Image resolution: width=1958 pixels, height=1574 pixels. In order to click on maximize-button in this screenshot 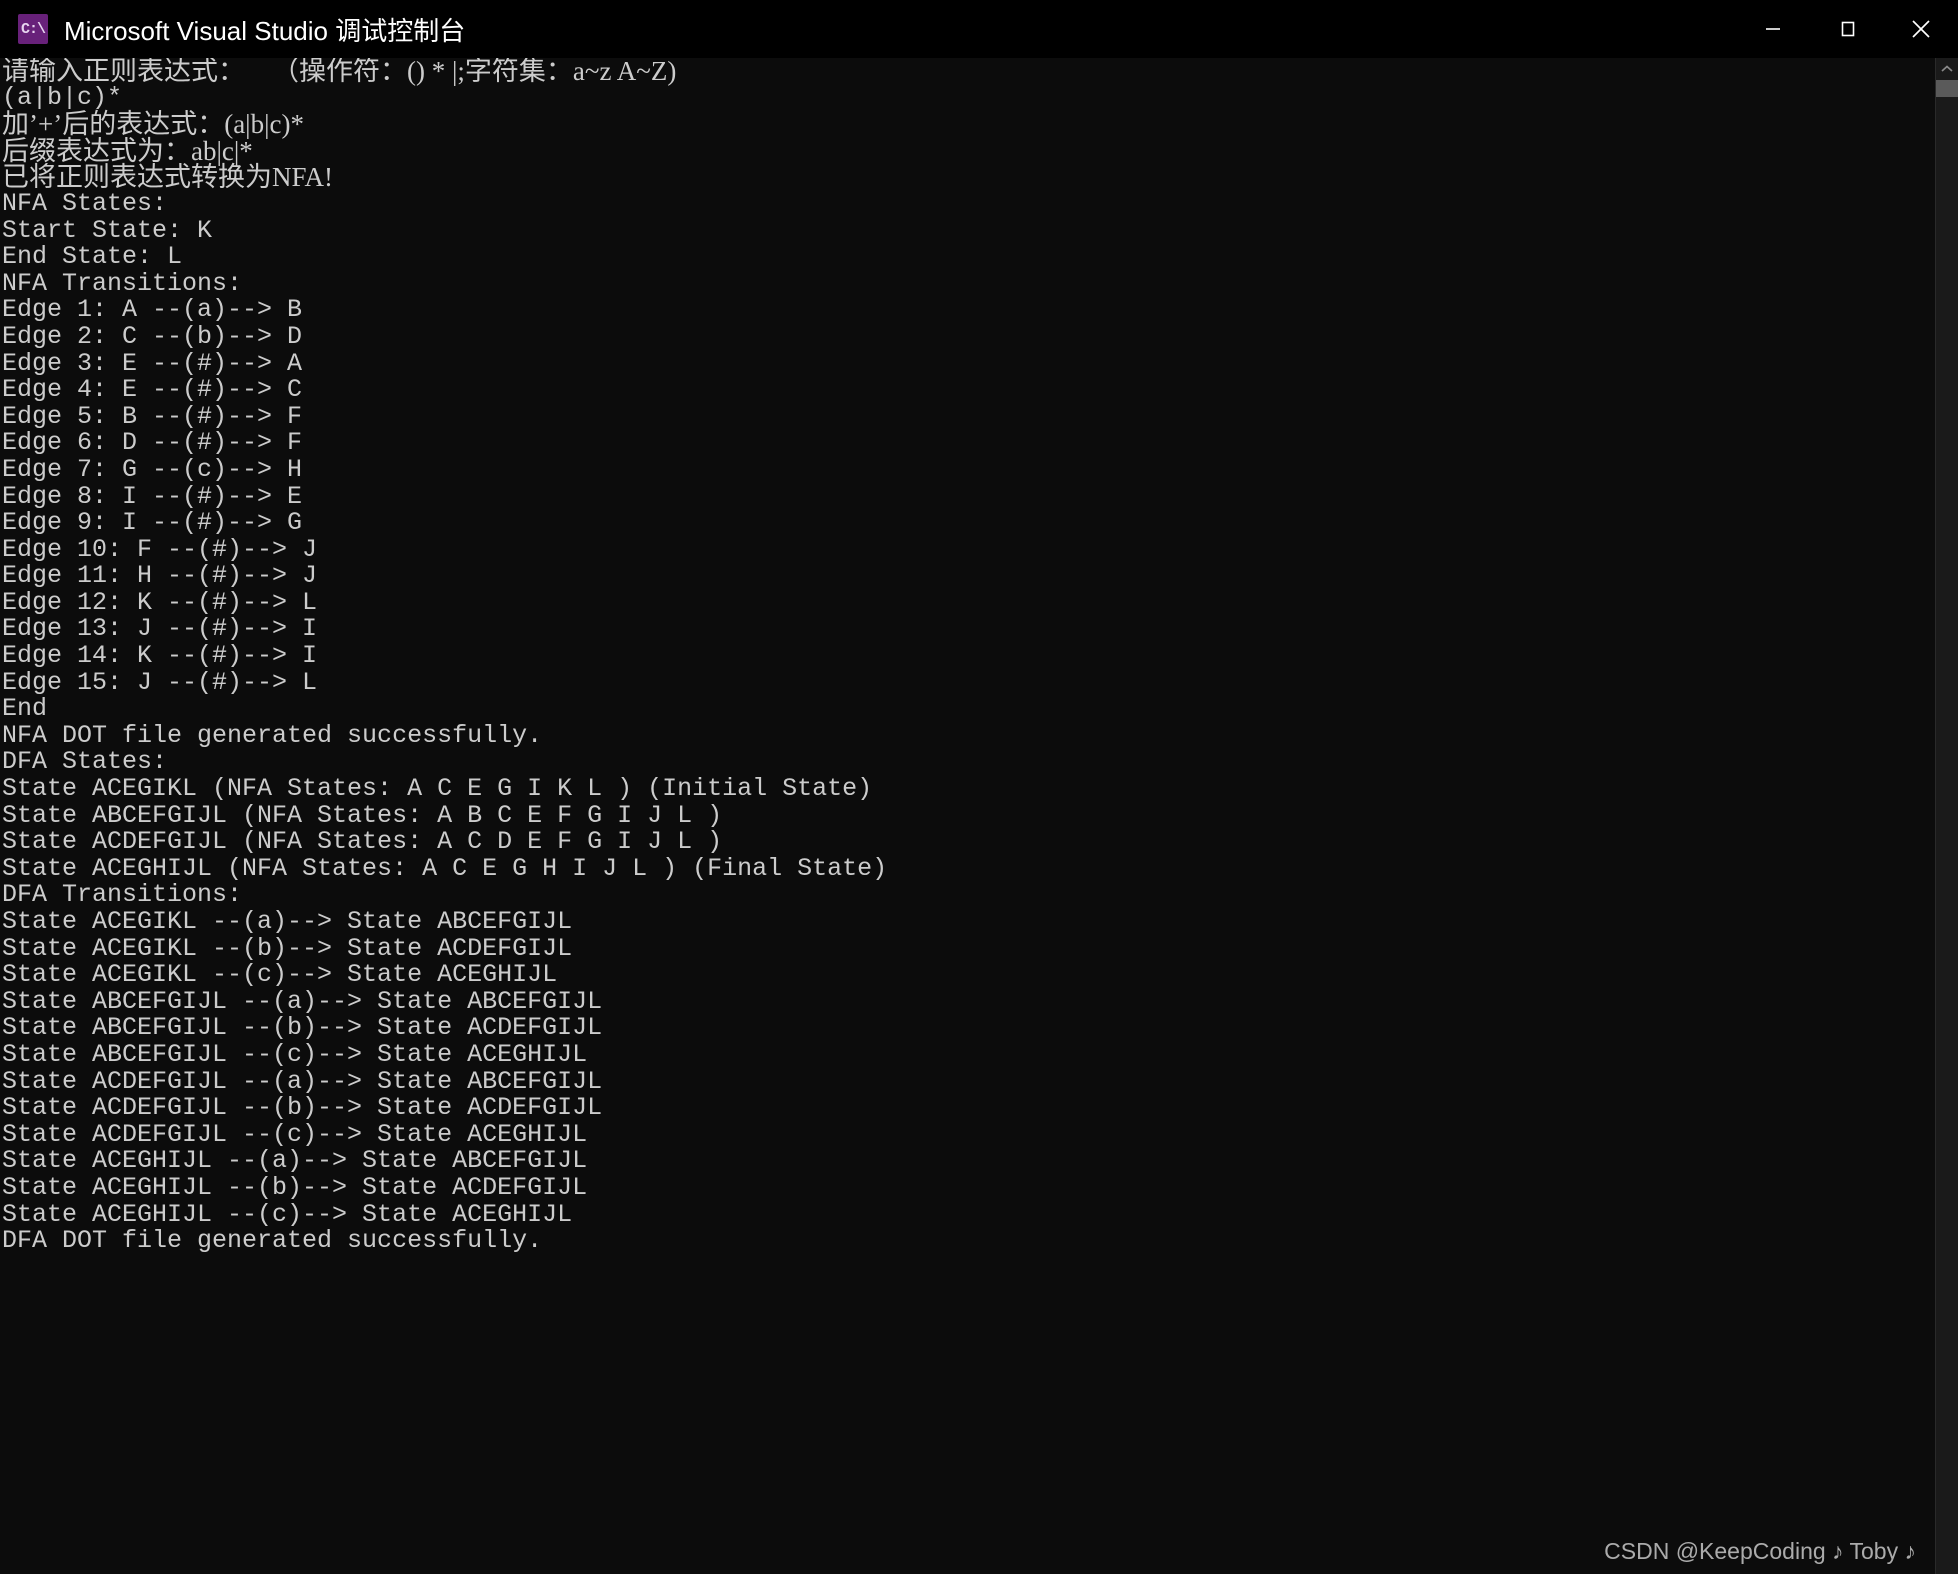, I will do `click(1847, 29)`.